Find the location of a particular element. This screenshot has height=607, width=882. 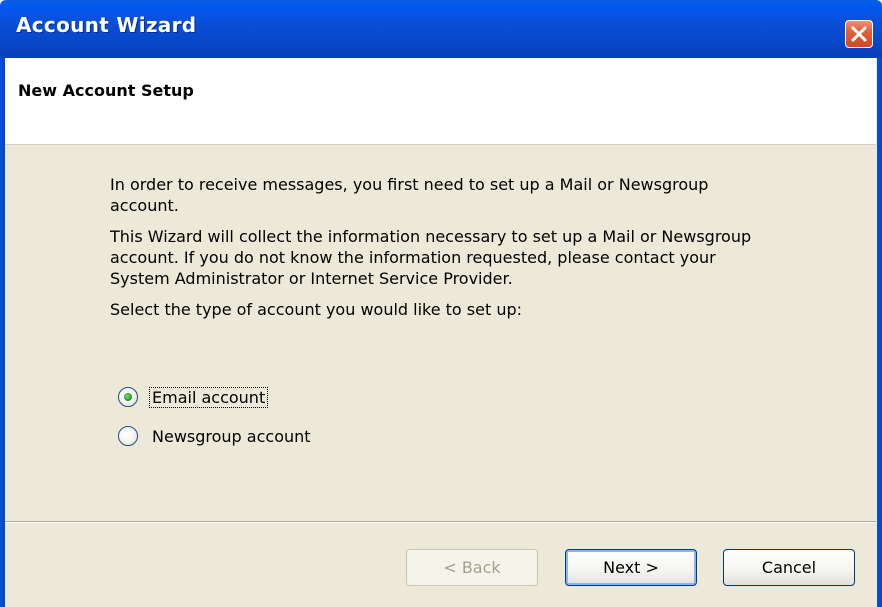

window-title: Account Wizard is located at coordinates (106, 25).